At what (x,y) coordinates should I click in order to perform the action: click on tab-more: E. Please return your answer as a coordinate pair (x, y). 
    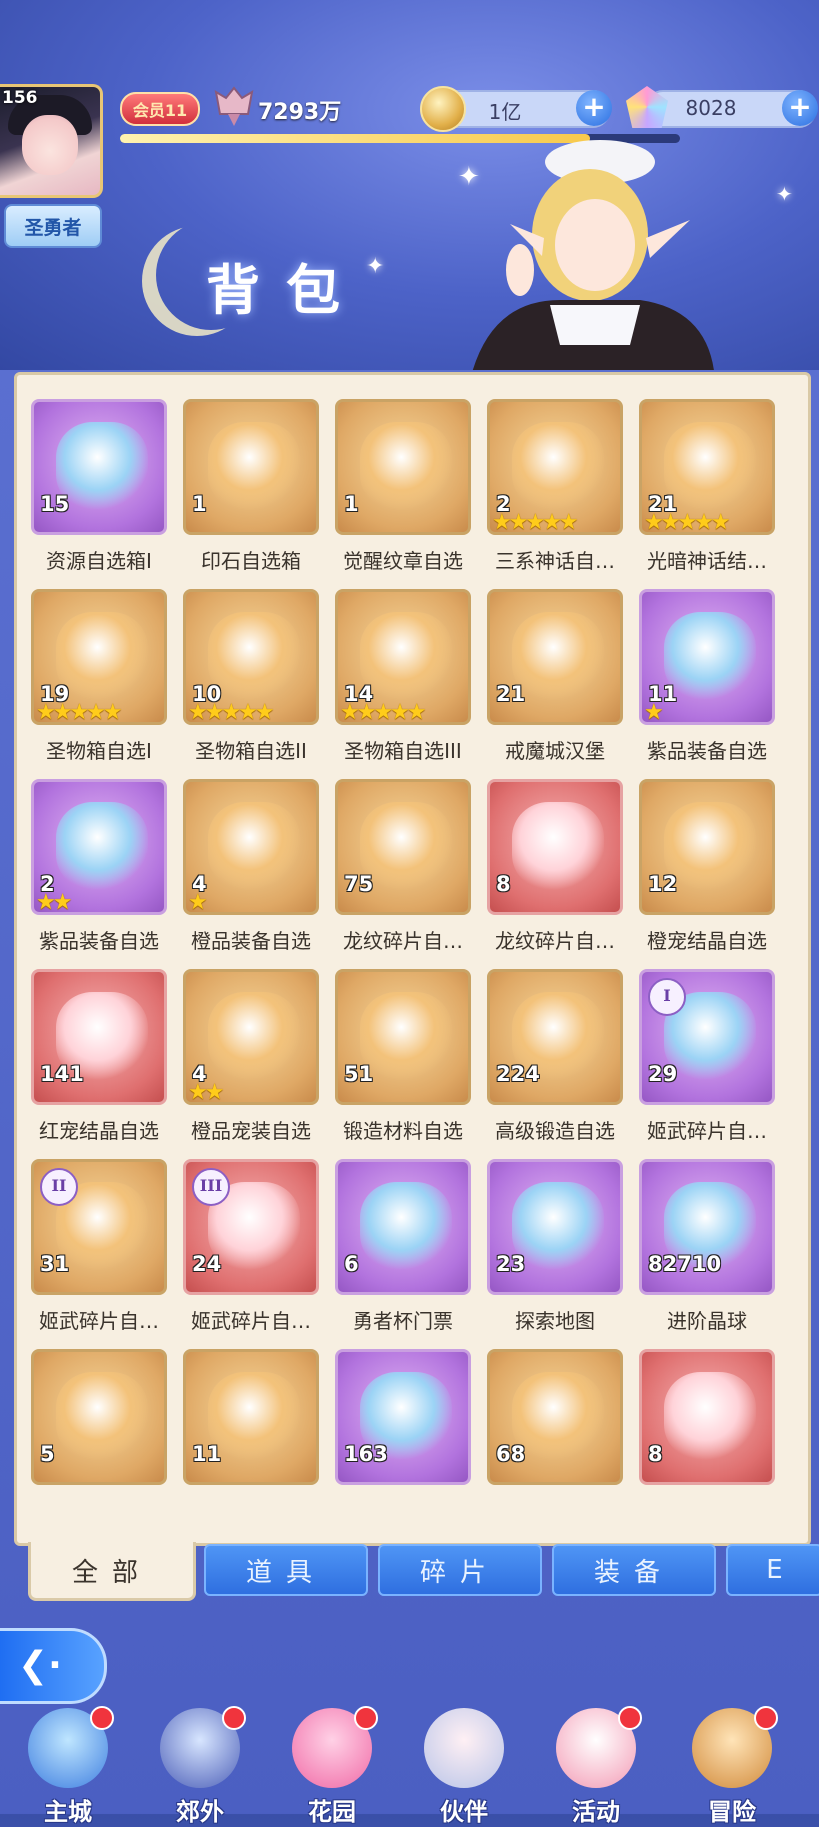
    Looking at the image, I should click on (772, 1570).